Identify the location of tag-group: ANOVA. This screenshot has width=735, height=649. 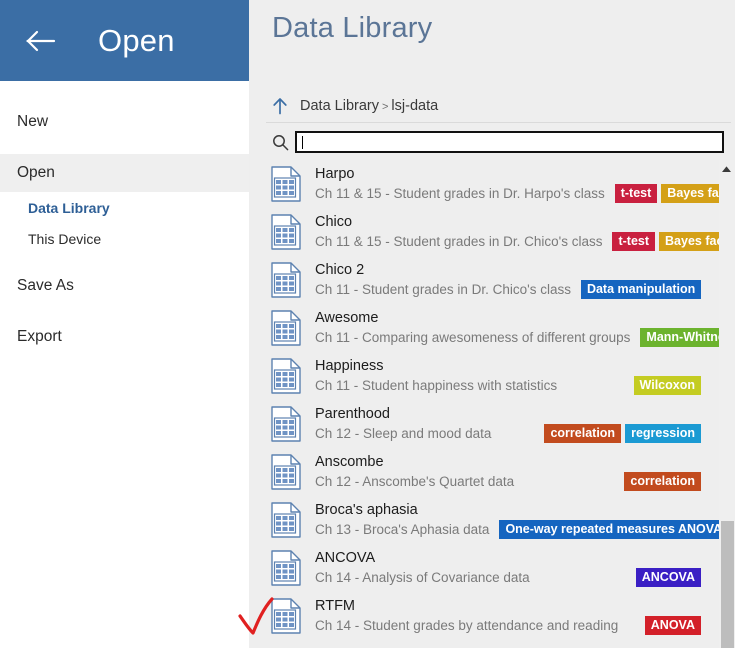
(668, 625).